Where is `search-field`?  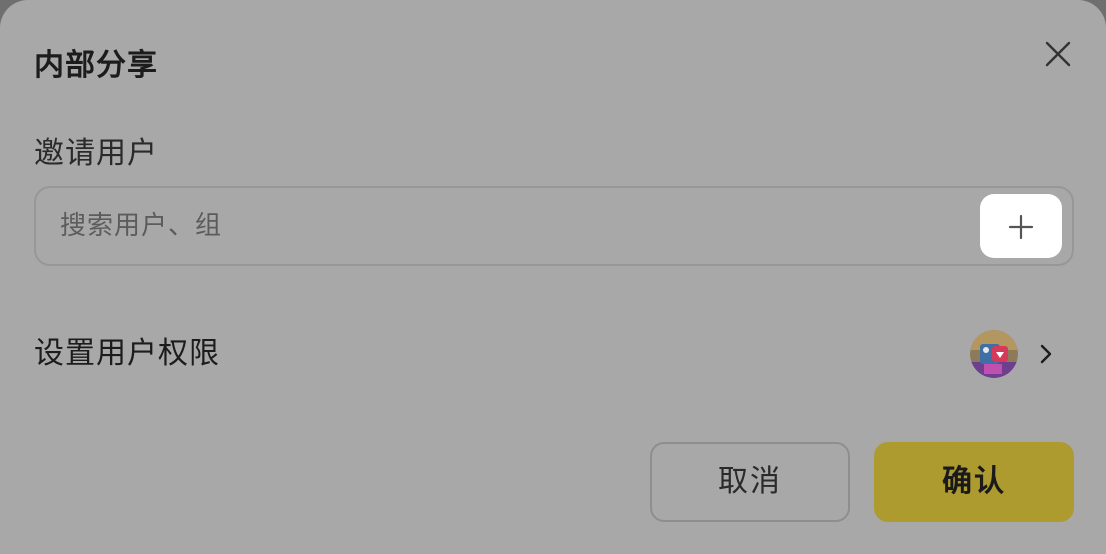
search-field is located at coordinates (554, 226).